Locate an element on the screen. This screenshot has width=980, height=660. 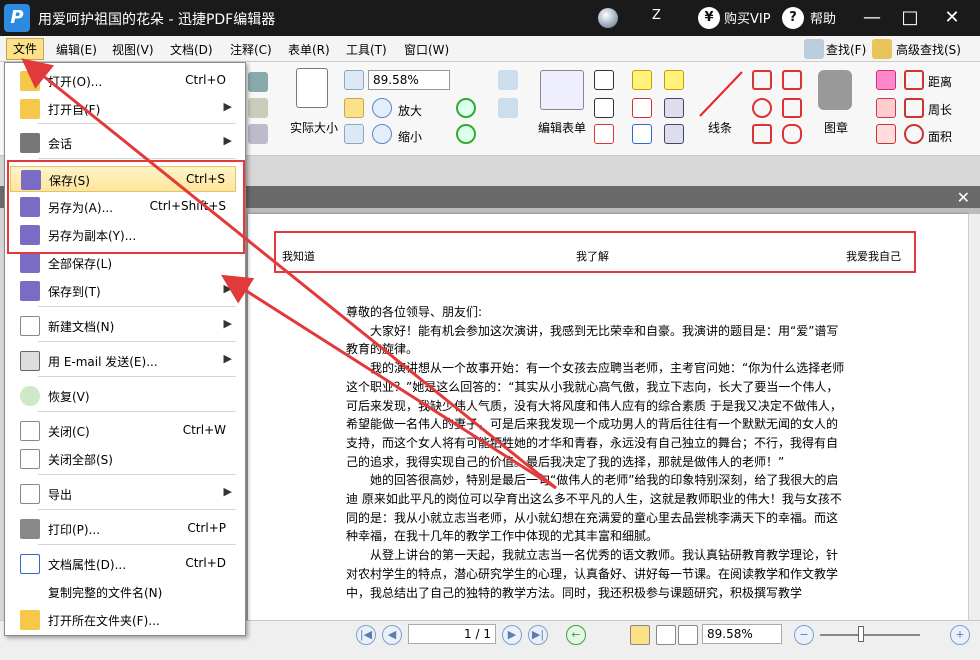
arrow-to-save-options is located at coordinates (388, 382).